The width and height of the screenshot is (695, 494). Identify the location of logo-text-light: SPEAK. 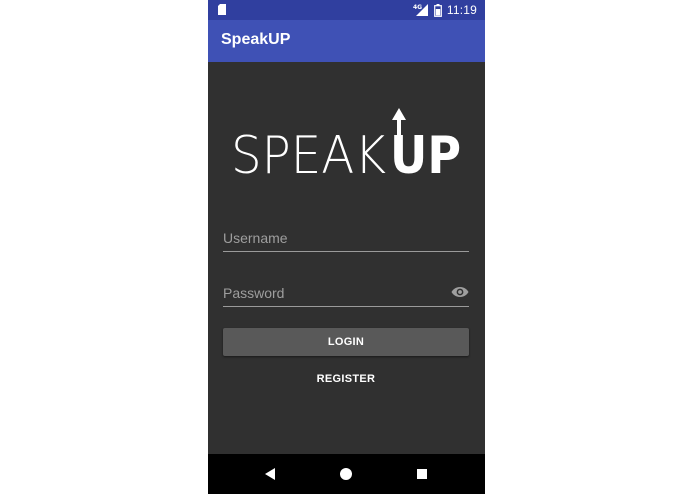
(308, 152).